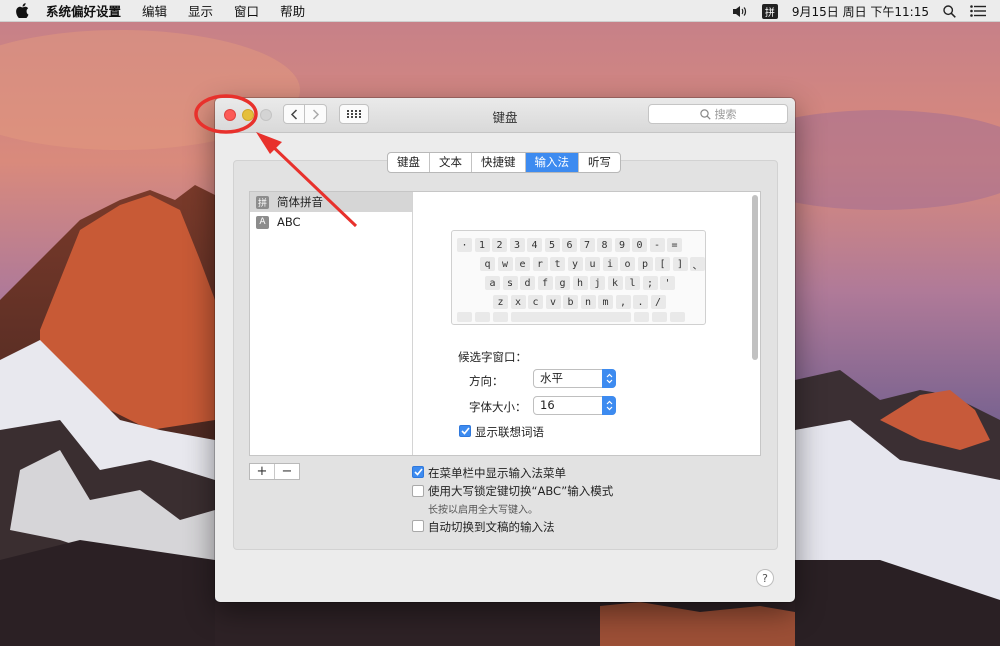  I want to click on keyboard-key: 9, so click(622, 245).